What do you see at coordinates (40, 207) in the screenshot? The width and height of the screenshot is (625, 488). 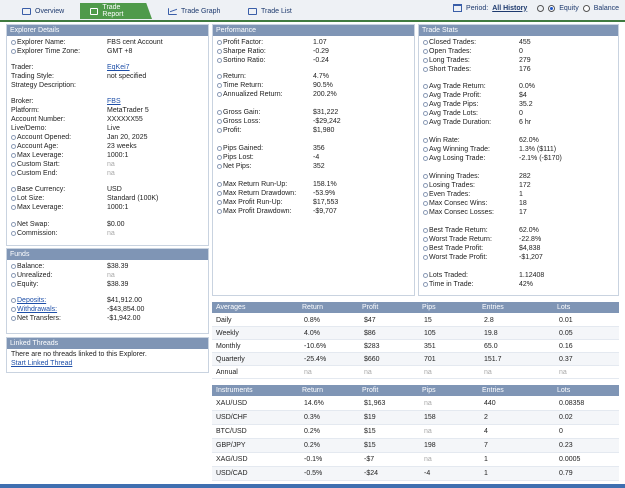 I see `row-label-text: Max Leverage:` at bounding box center [40, 207].